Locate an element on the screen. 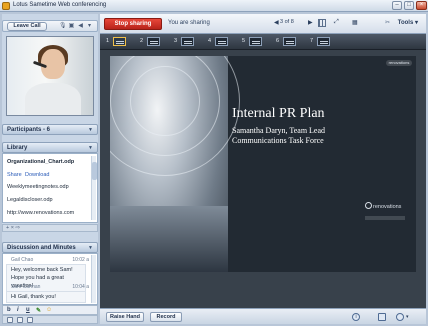 The height and width of the screenshot is (326, 428). record-button: Record is located at coordinates (166, 317).